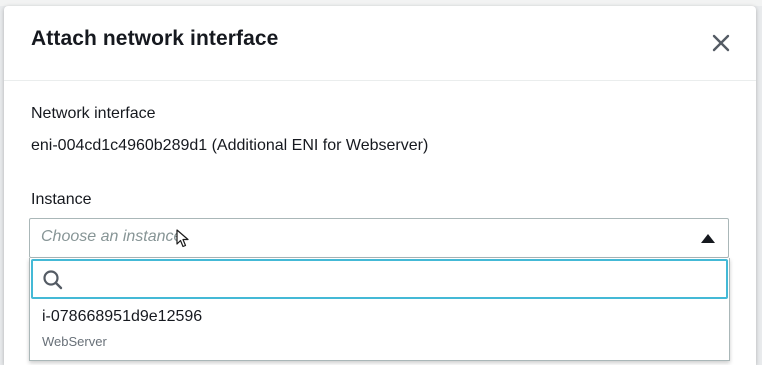 This screenshot has height=365, width=762. I want to click on close-icon, so click(721, 43).